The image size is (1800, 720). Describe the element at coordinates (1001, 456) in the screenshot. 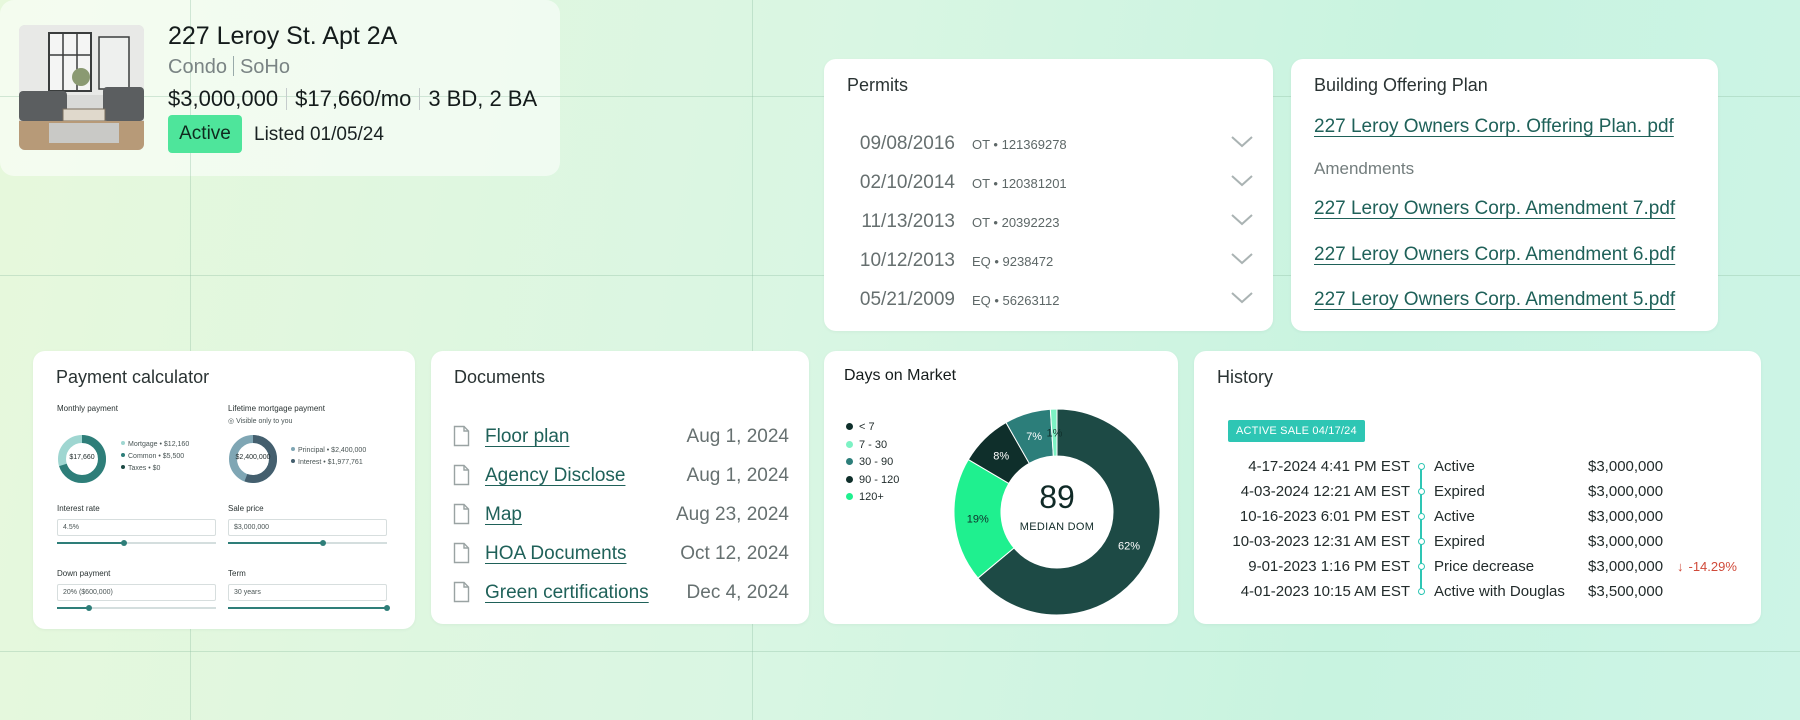

I see `slice-label: 8%` at that location.